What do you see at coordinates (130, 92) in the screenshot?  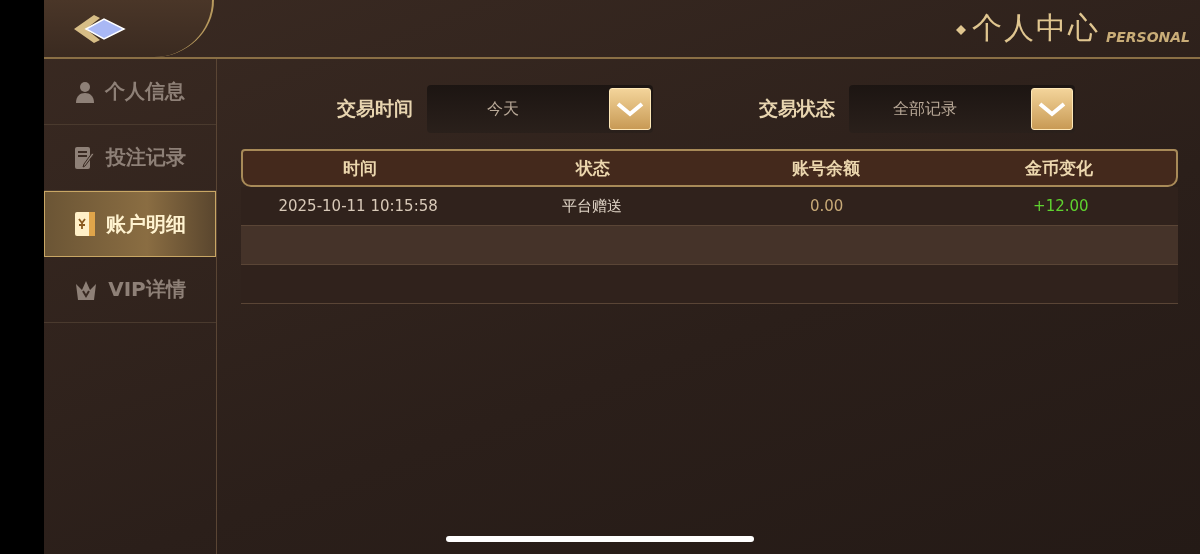 I see `sidebar-item: 个人信息` at bounding box center [130, 92].